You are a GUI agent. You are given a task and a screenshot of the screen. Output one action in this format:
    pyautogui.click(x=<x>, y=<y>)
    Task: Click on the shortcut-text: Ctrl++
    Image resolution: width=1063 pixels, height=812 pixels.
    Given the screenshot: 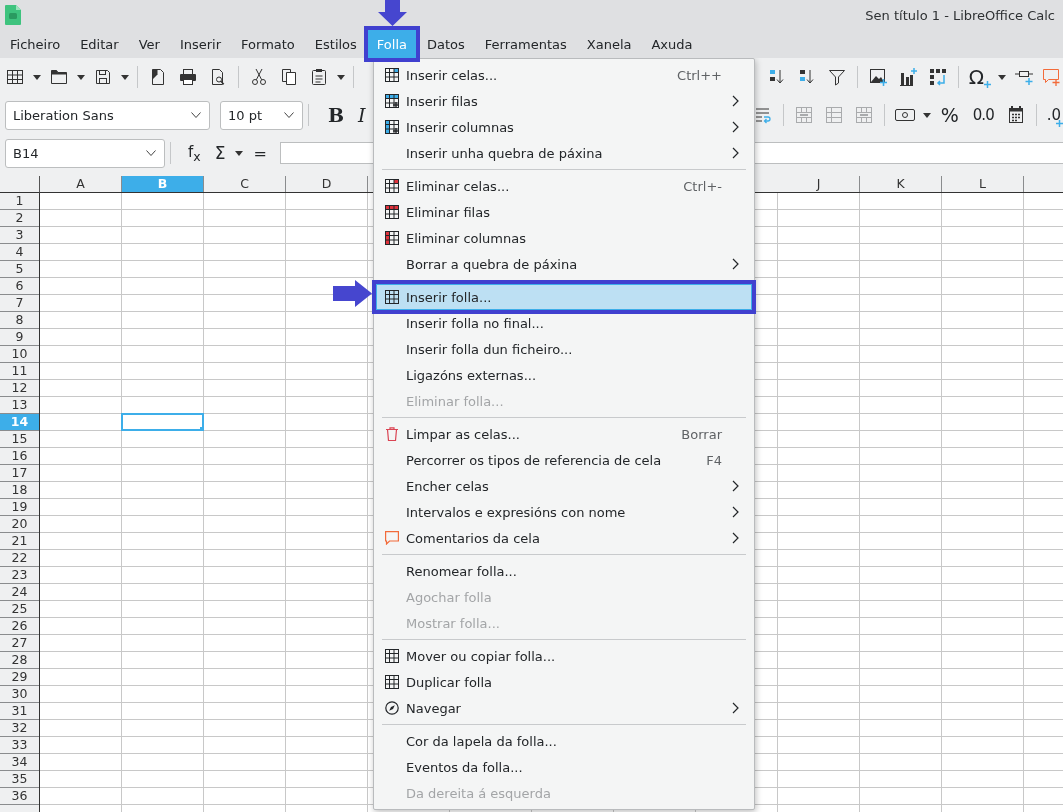 What is the action you would take?
    pyautogui.click(x=699, y=75)
    